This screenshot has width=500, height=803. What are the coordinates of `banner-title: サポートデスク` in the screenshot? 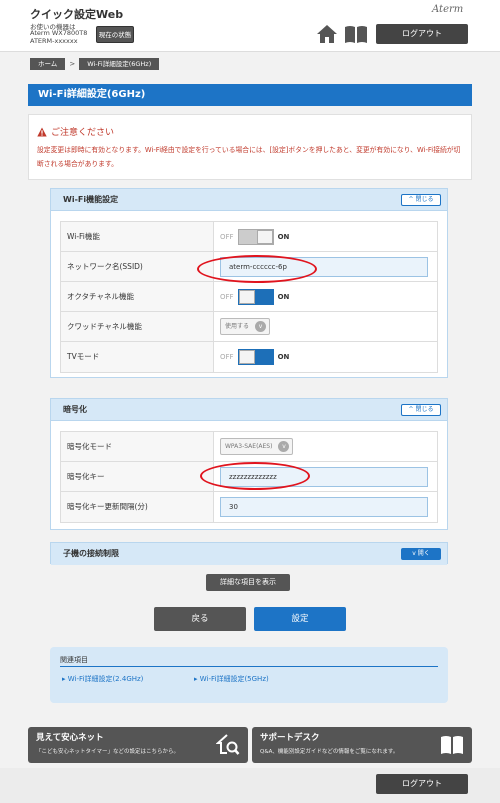 It's located at (290, 738).